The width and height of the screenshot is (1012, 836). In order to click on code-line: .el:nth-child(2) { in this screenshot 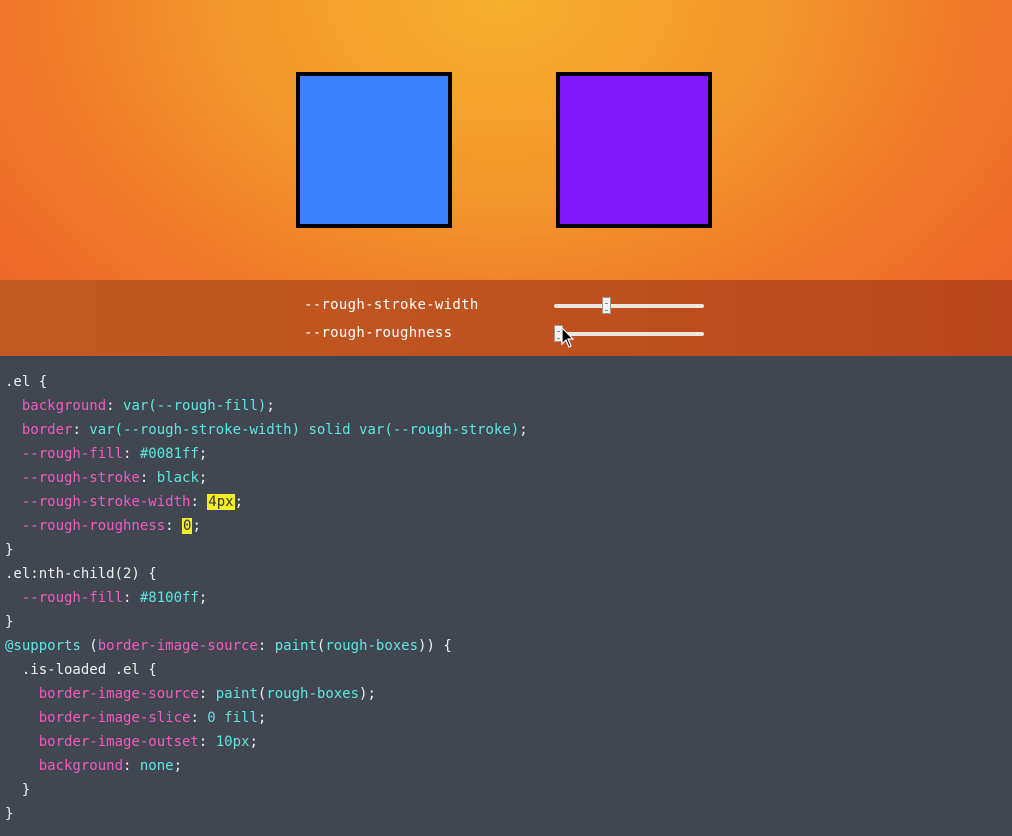, I will do `click(81, 574)`.